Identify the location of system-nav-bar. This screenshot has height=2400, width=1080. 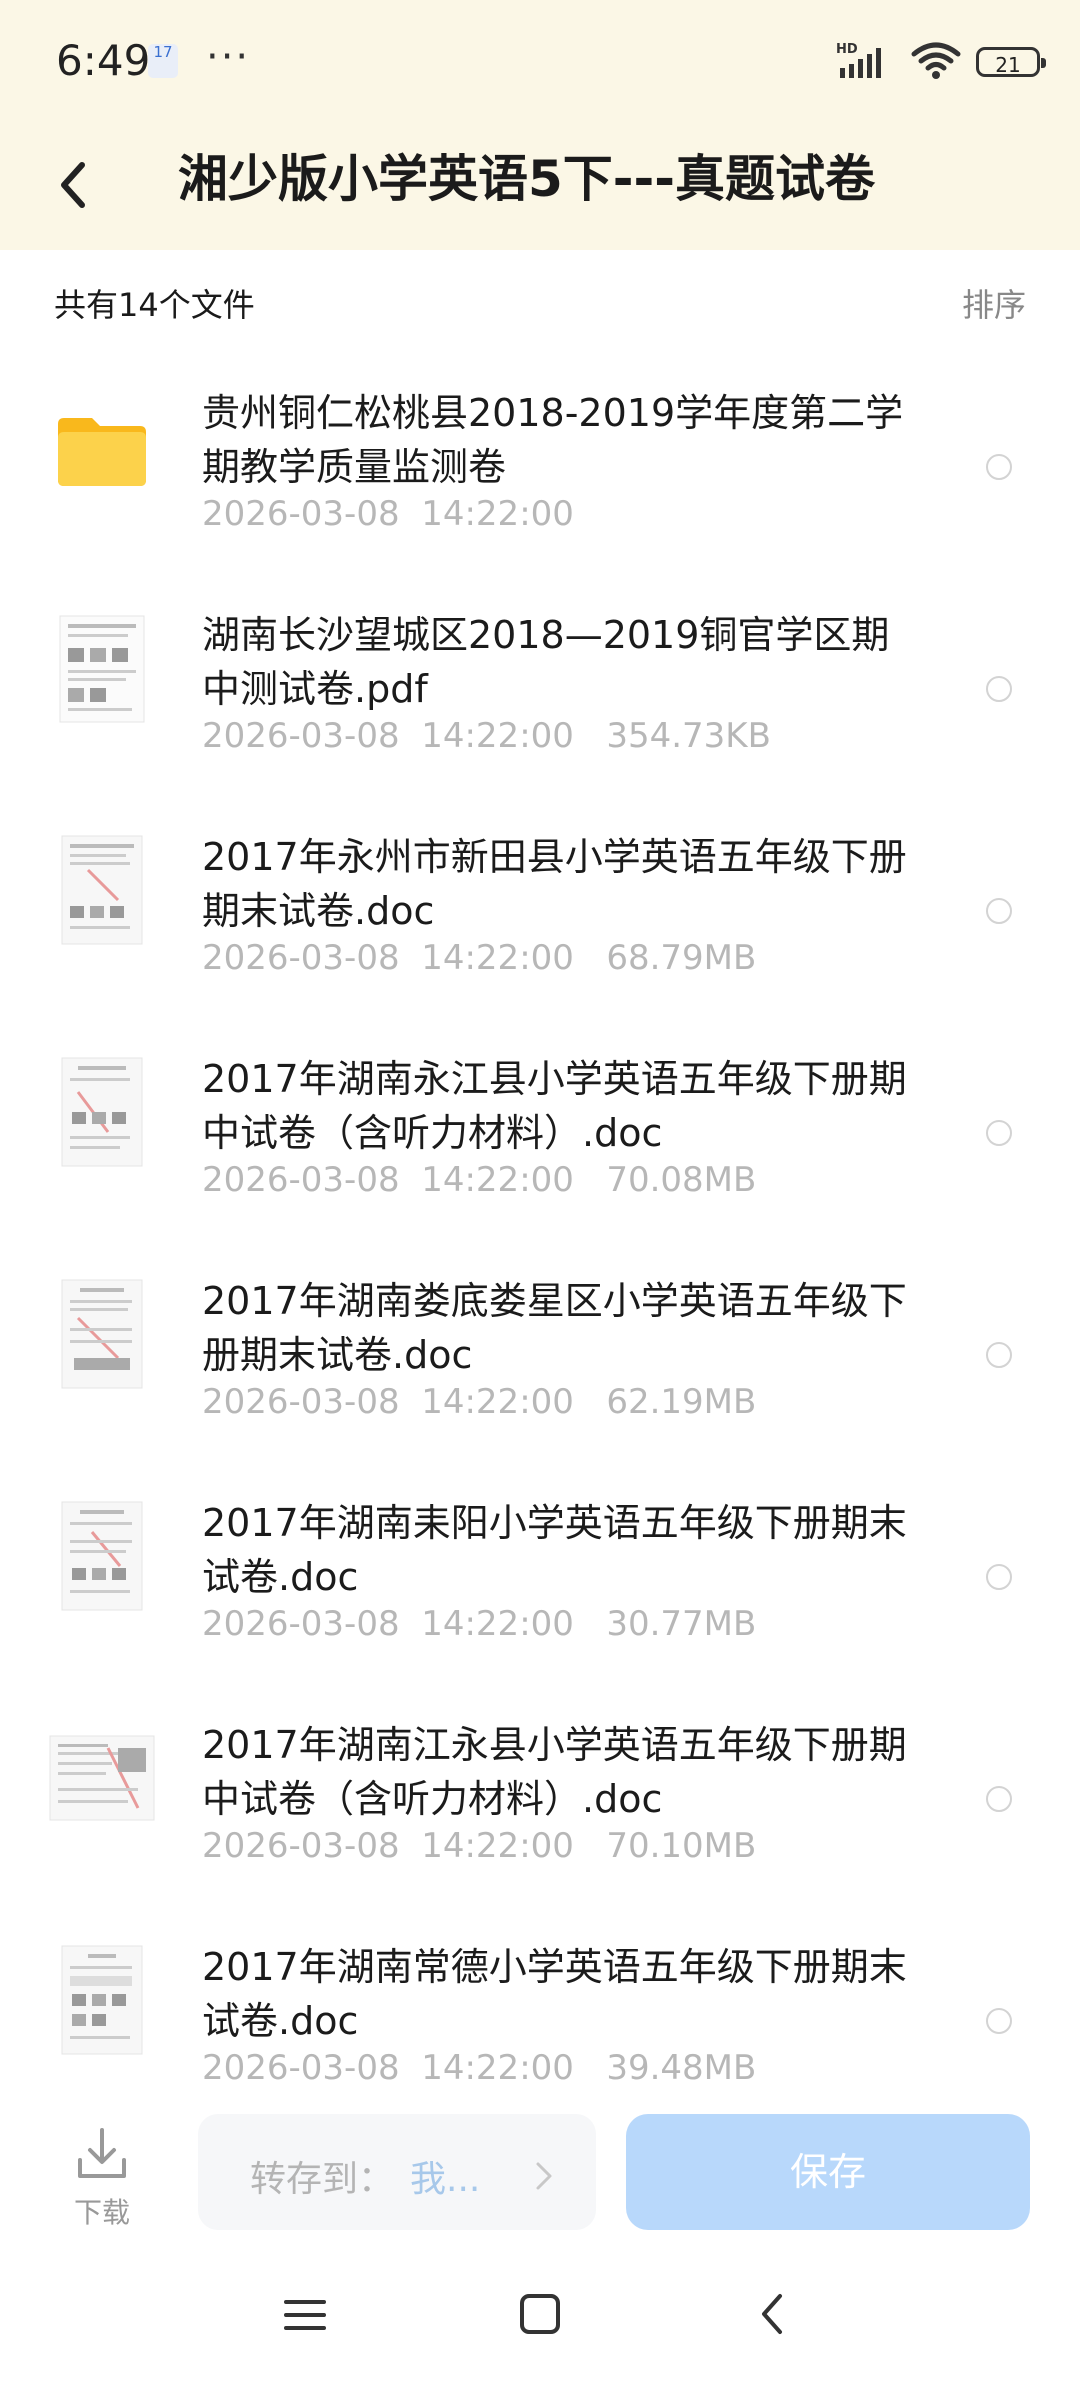
(540, 2320).